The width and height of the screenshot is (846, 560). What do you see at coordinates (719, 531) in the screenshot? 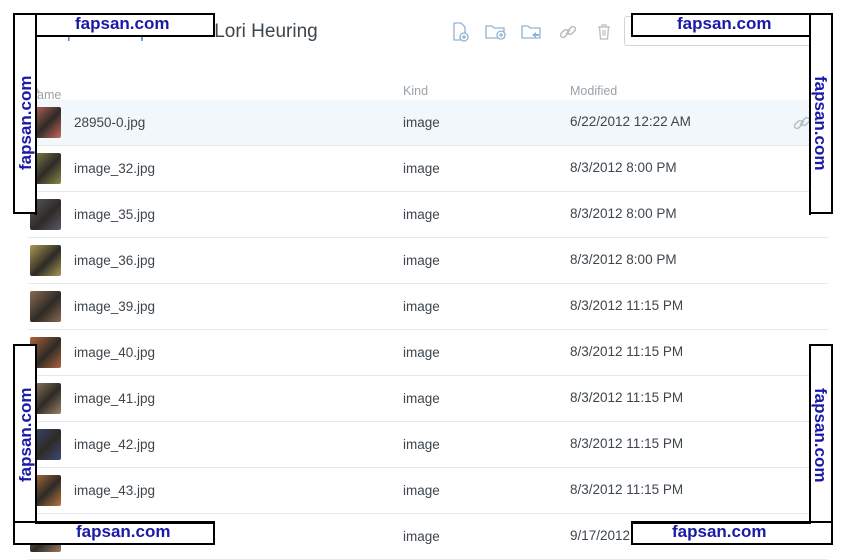
I see `watermark-bottom-right: fapsan.com` at bounding box center [719, 531].